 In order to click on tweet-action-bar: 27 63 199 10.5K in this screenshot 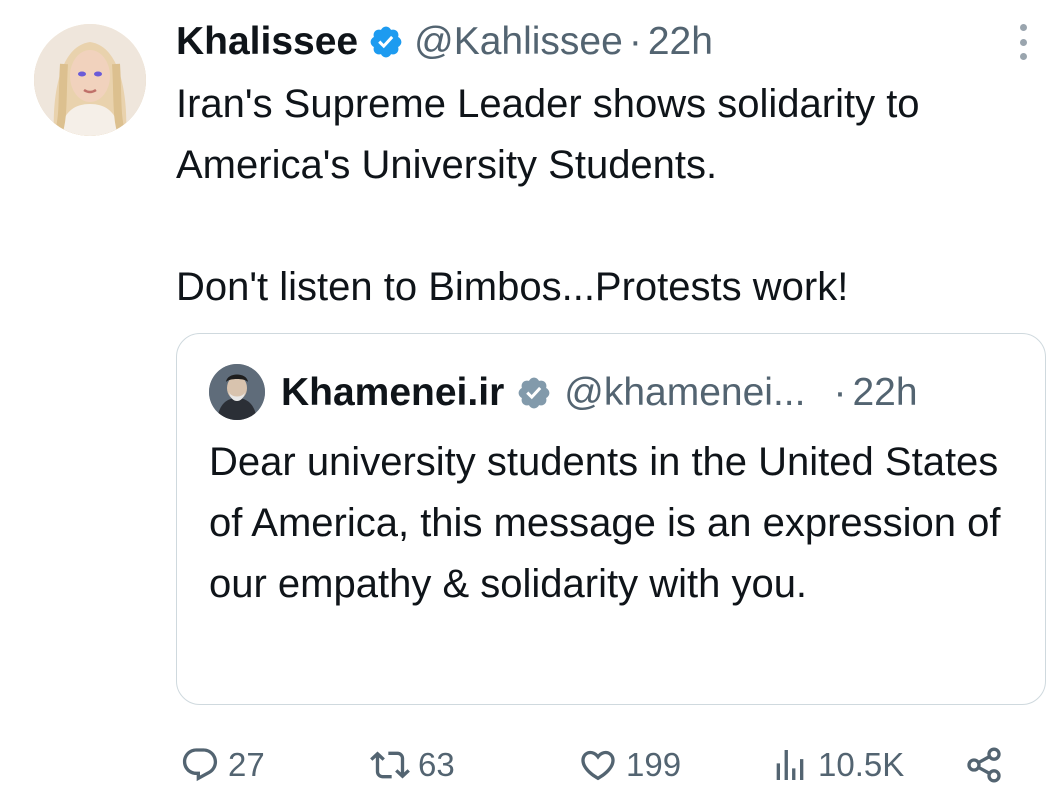, I will do `click(527, 765)`.